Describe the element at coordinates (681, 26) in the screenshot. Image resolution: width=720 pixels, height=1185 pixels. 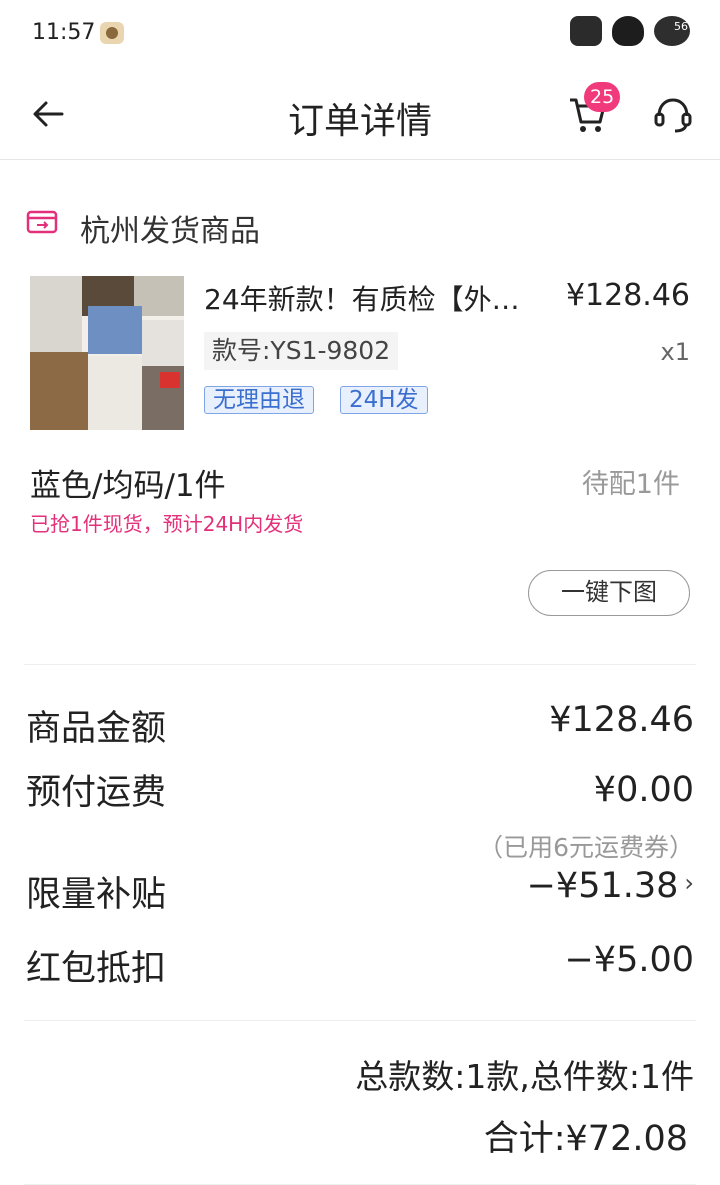
I see `signal-label: 56` at that location.